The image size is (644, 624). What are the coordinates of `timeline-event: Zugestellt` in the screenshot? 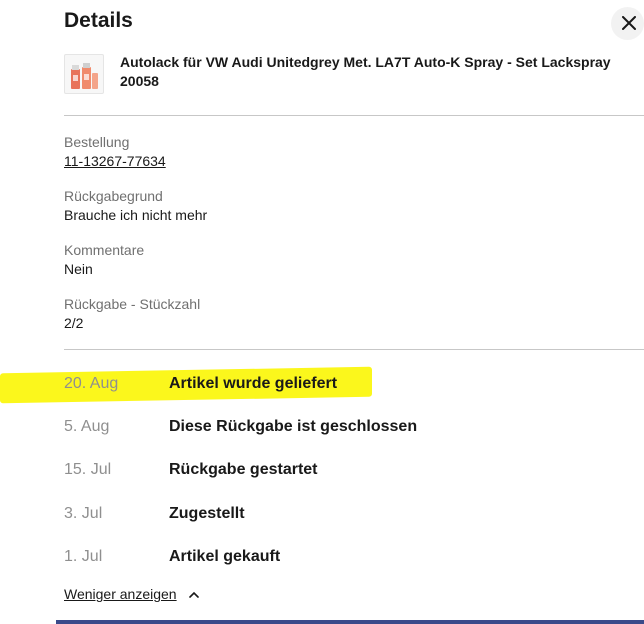 It's located at (207, 513).